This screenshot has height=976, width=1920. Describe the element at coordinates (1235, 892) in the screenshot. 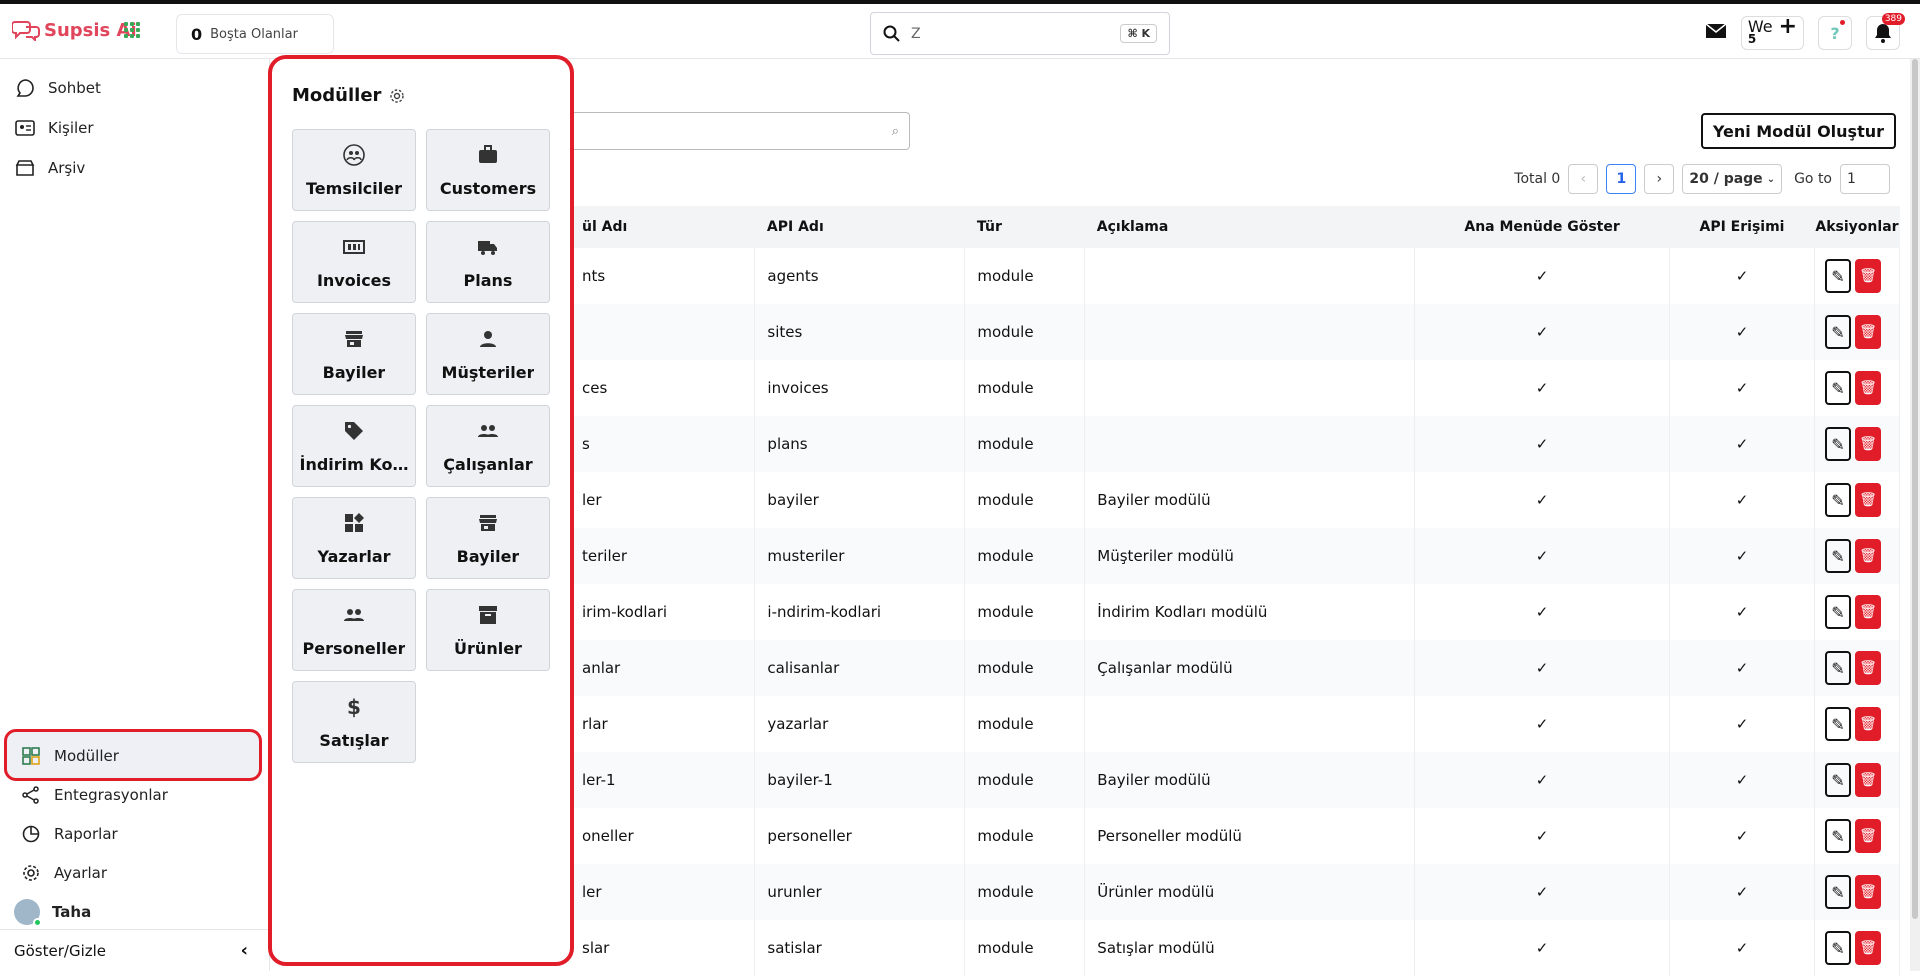

I see `table-row: ler urunler module Ürünler modülü ✓ ✓ ✎ 🗑` at that location.